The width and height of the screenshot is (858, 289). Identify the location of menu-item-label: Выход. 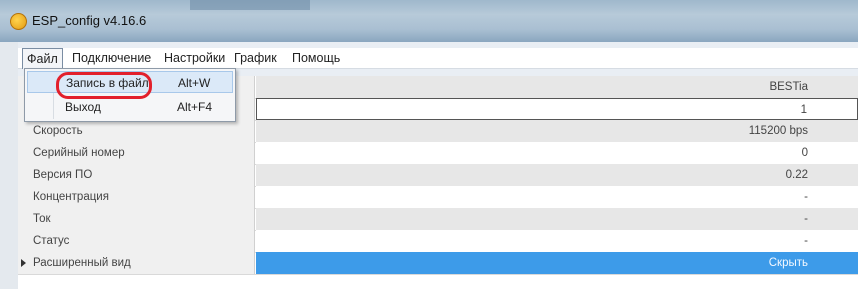
(83, 107).